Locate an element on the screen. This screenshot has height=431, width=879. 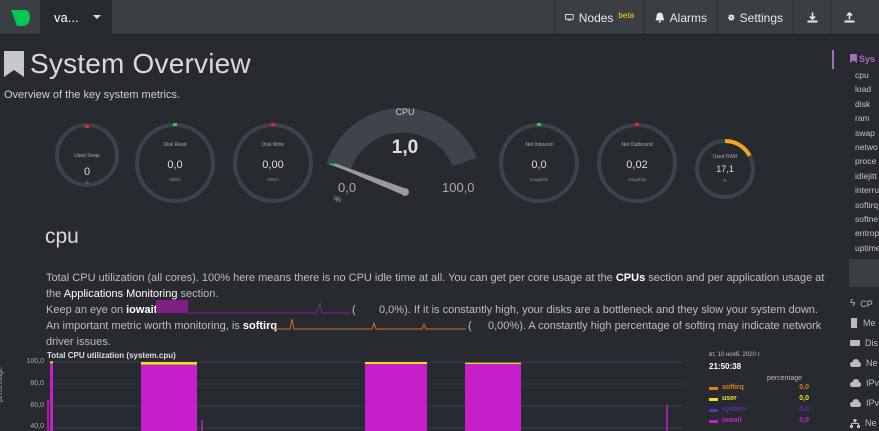
desc-text: Keep an eye on is located at coordinates (86, 310).